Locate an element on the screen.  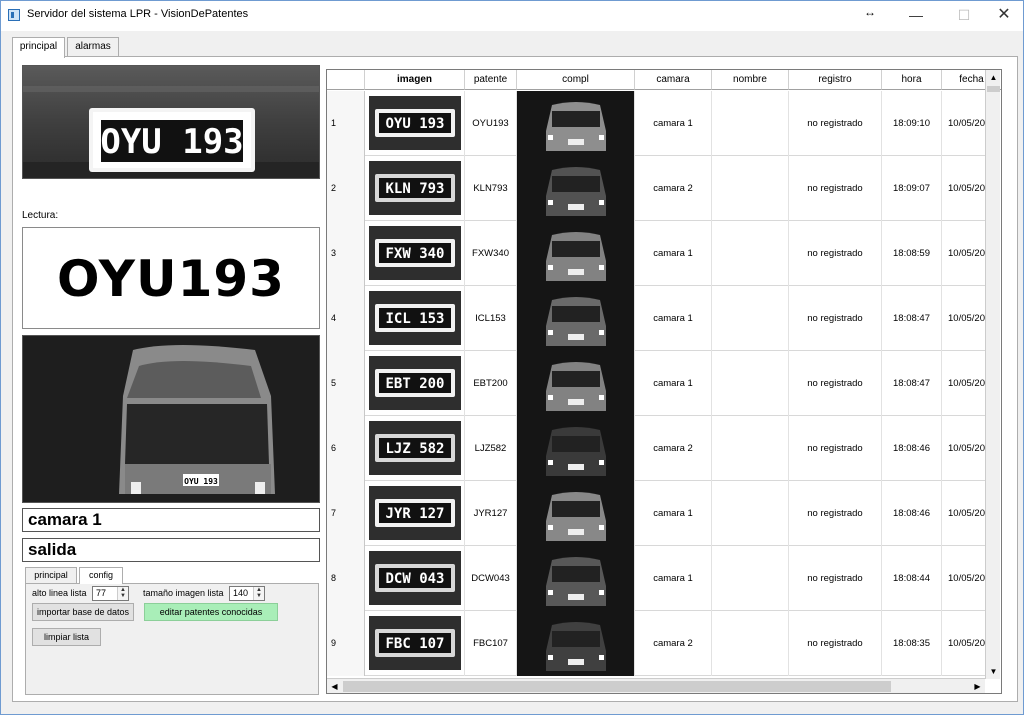
row-number: 2 is located at coordinates (346, 188).